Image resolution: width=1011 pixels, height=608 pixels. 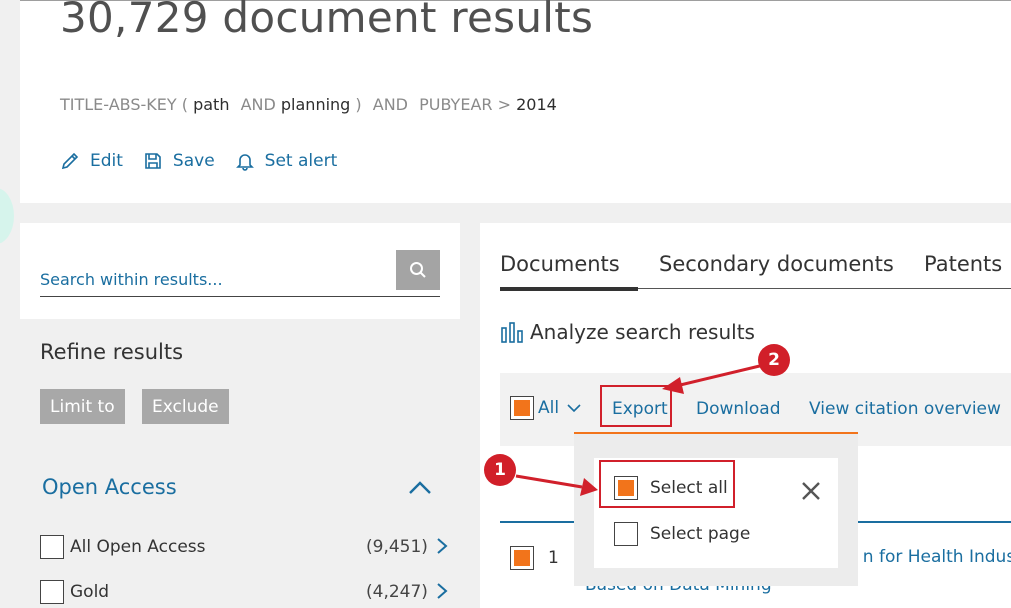 What do you see at coordinates (245, 547) in the screenshot?
I see `filter-all-open-access: All Open Access (9,451)` at bounding box center [245, 547].